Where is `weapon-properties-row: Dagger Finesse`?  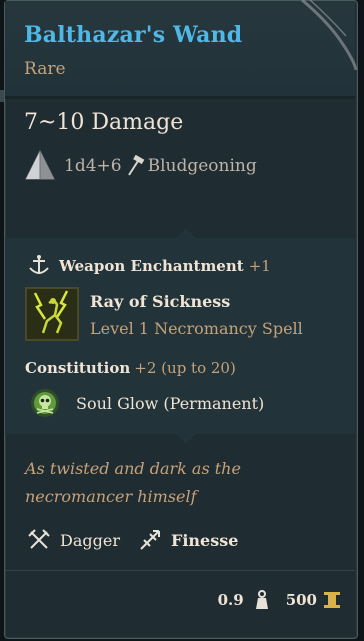
weapon-properties-row: Dagger Finesse is located at coordinates (141, 540).